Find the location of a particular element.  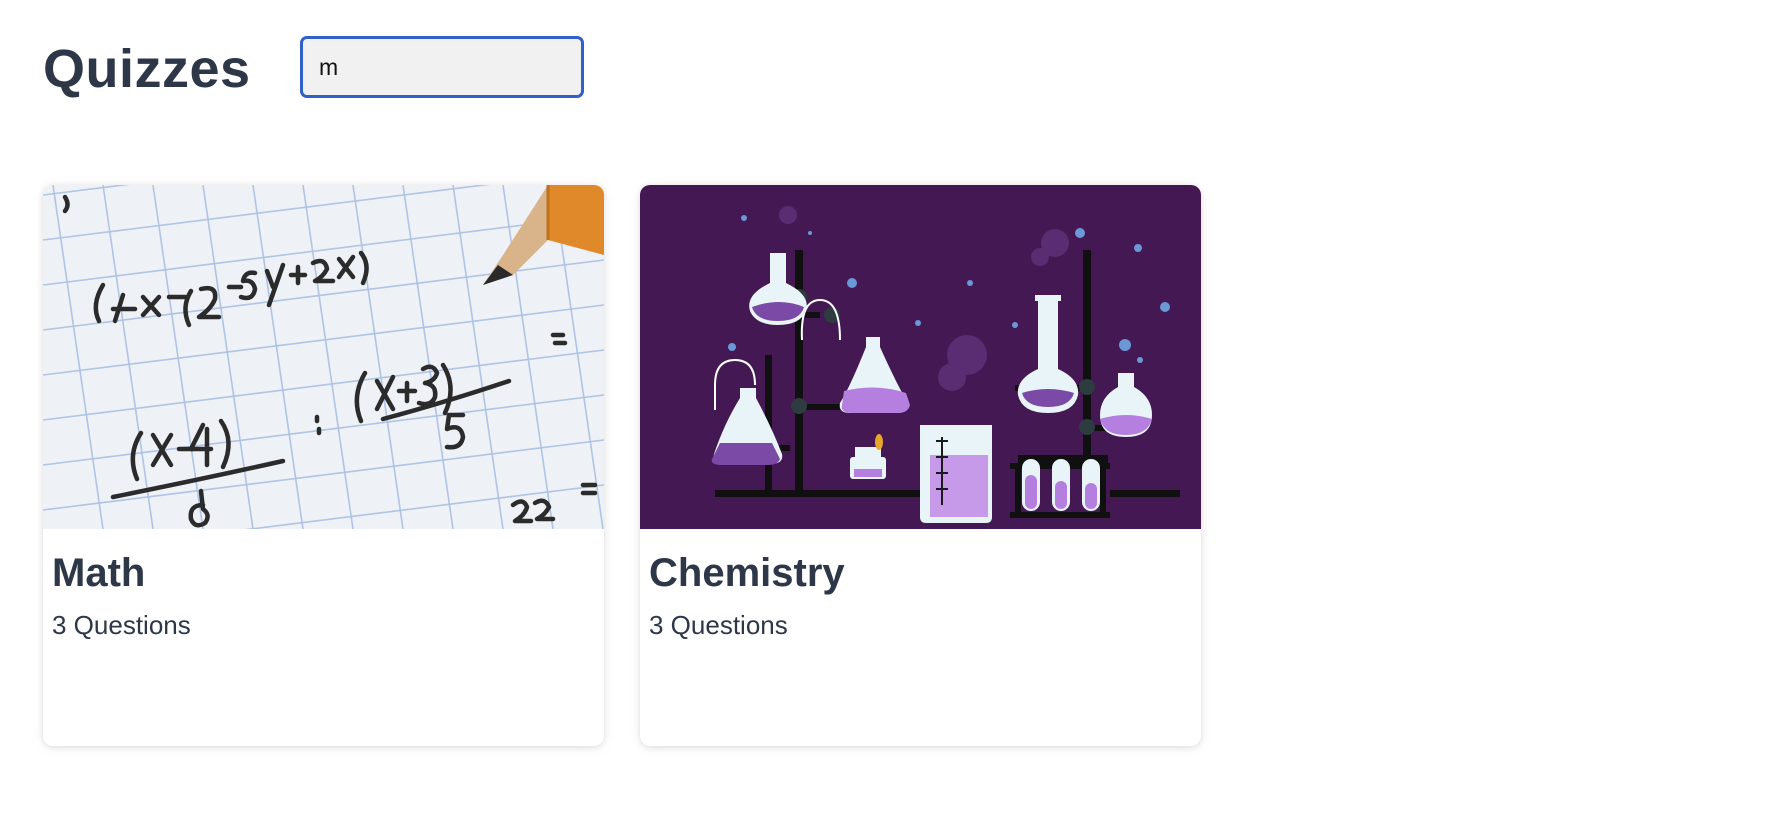

quiz-title: Math is located at coordinates (99, 573).